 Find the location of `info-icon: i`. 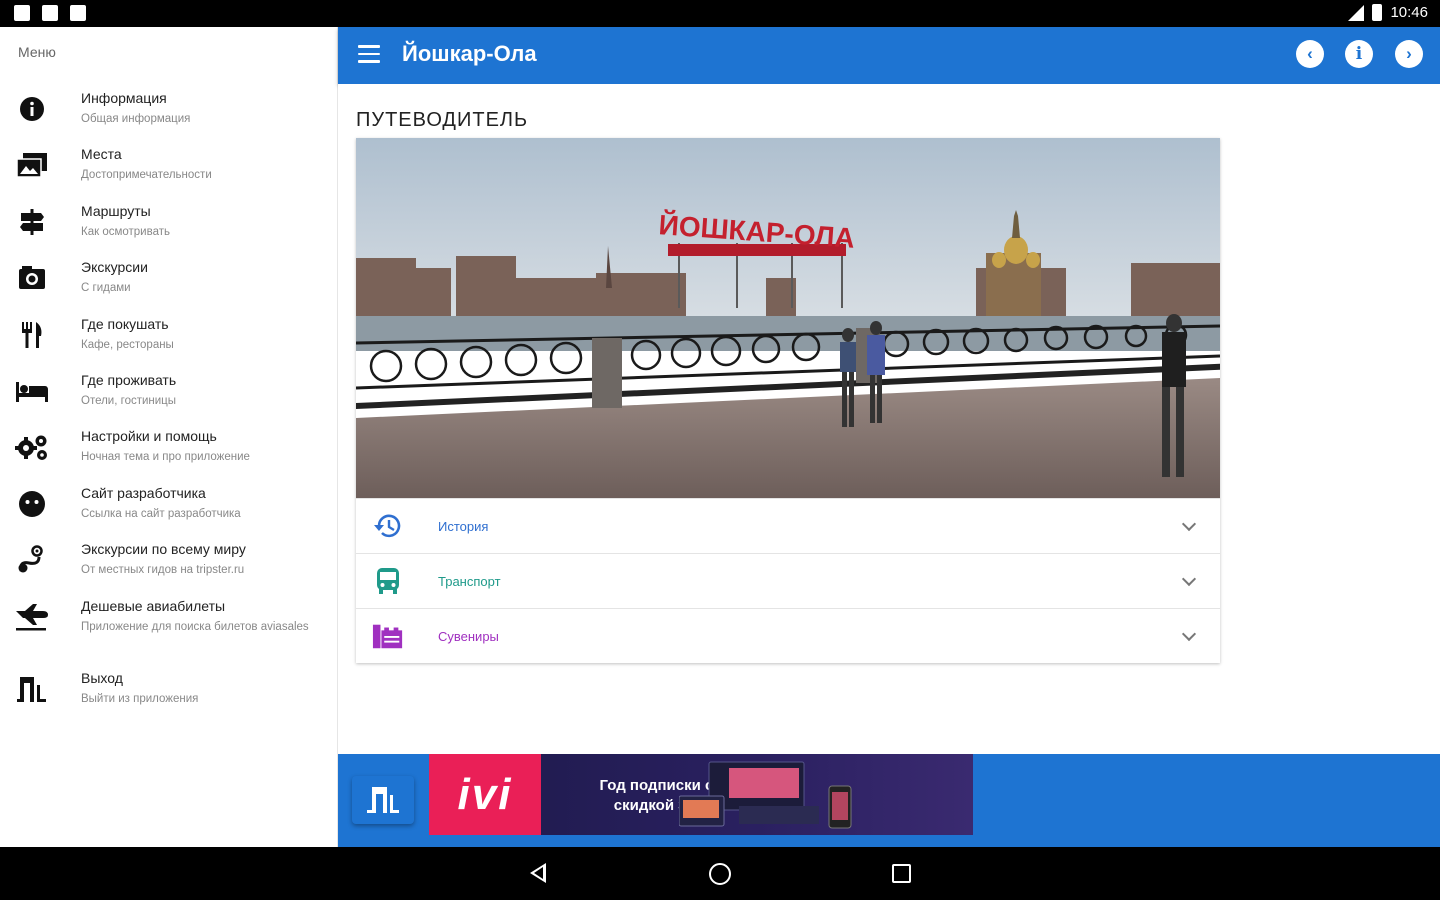

info-icon: i is located at coordinates (1359, 54).